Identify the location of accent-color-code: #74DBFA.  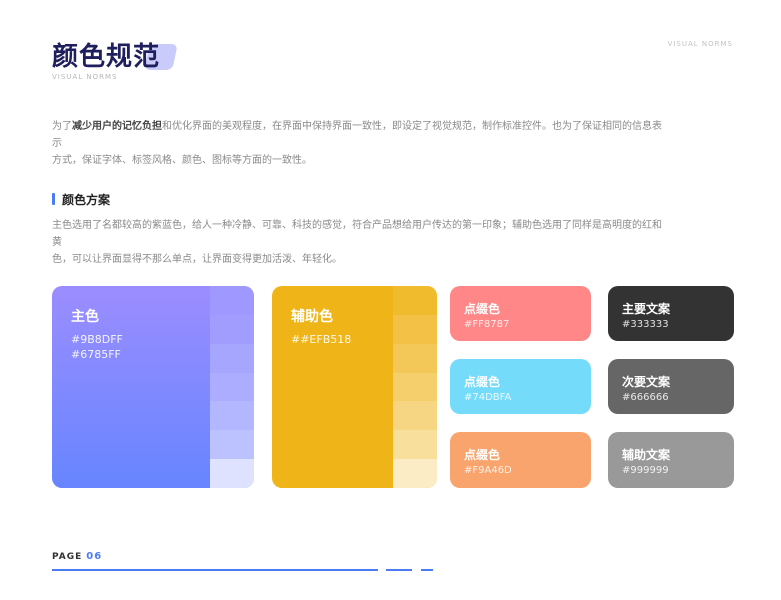
(488, 397).